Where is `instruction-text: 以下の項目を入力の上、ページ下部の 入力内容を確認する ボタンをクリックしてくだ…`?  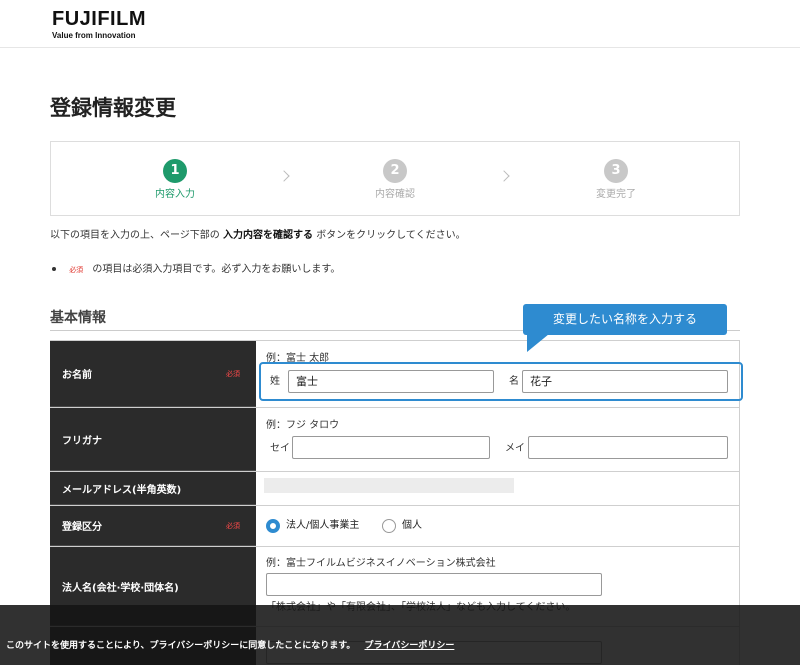
instruction-text: 以下の項目を入力の上、ページ下部の 入力内容を確認する ボタンをクリックしてくだ… is located at coordinates (258, 236).